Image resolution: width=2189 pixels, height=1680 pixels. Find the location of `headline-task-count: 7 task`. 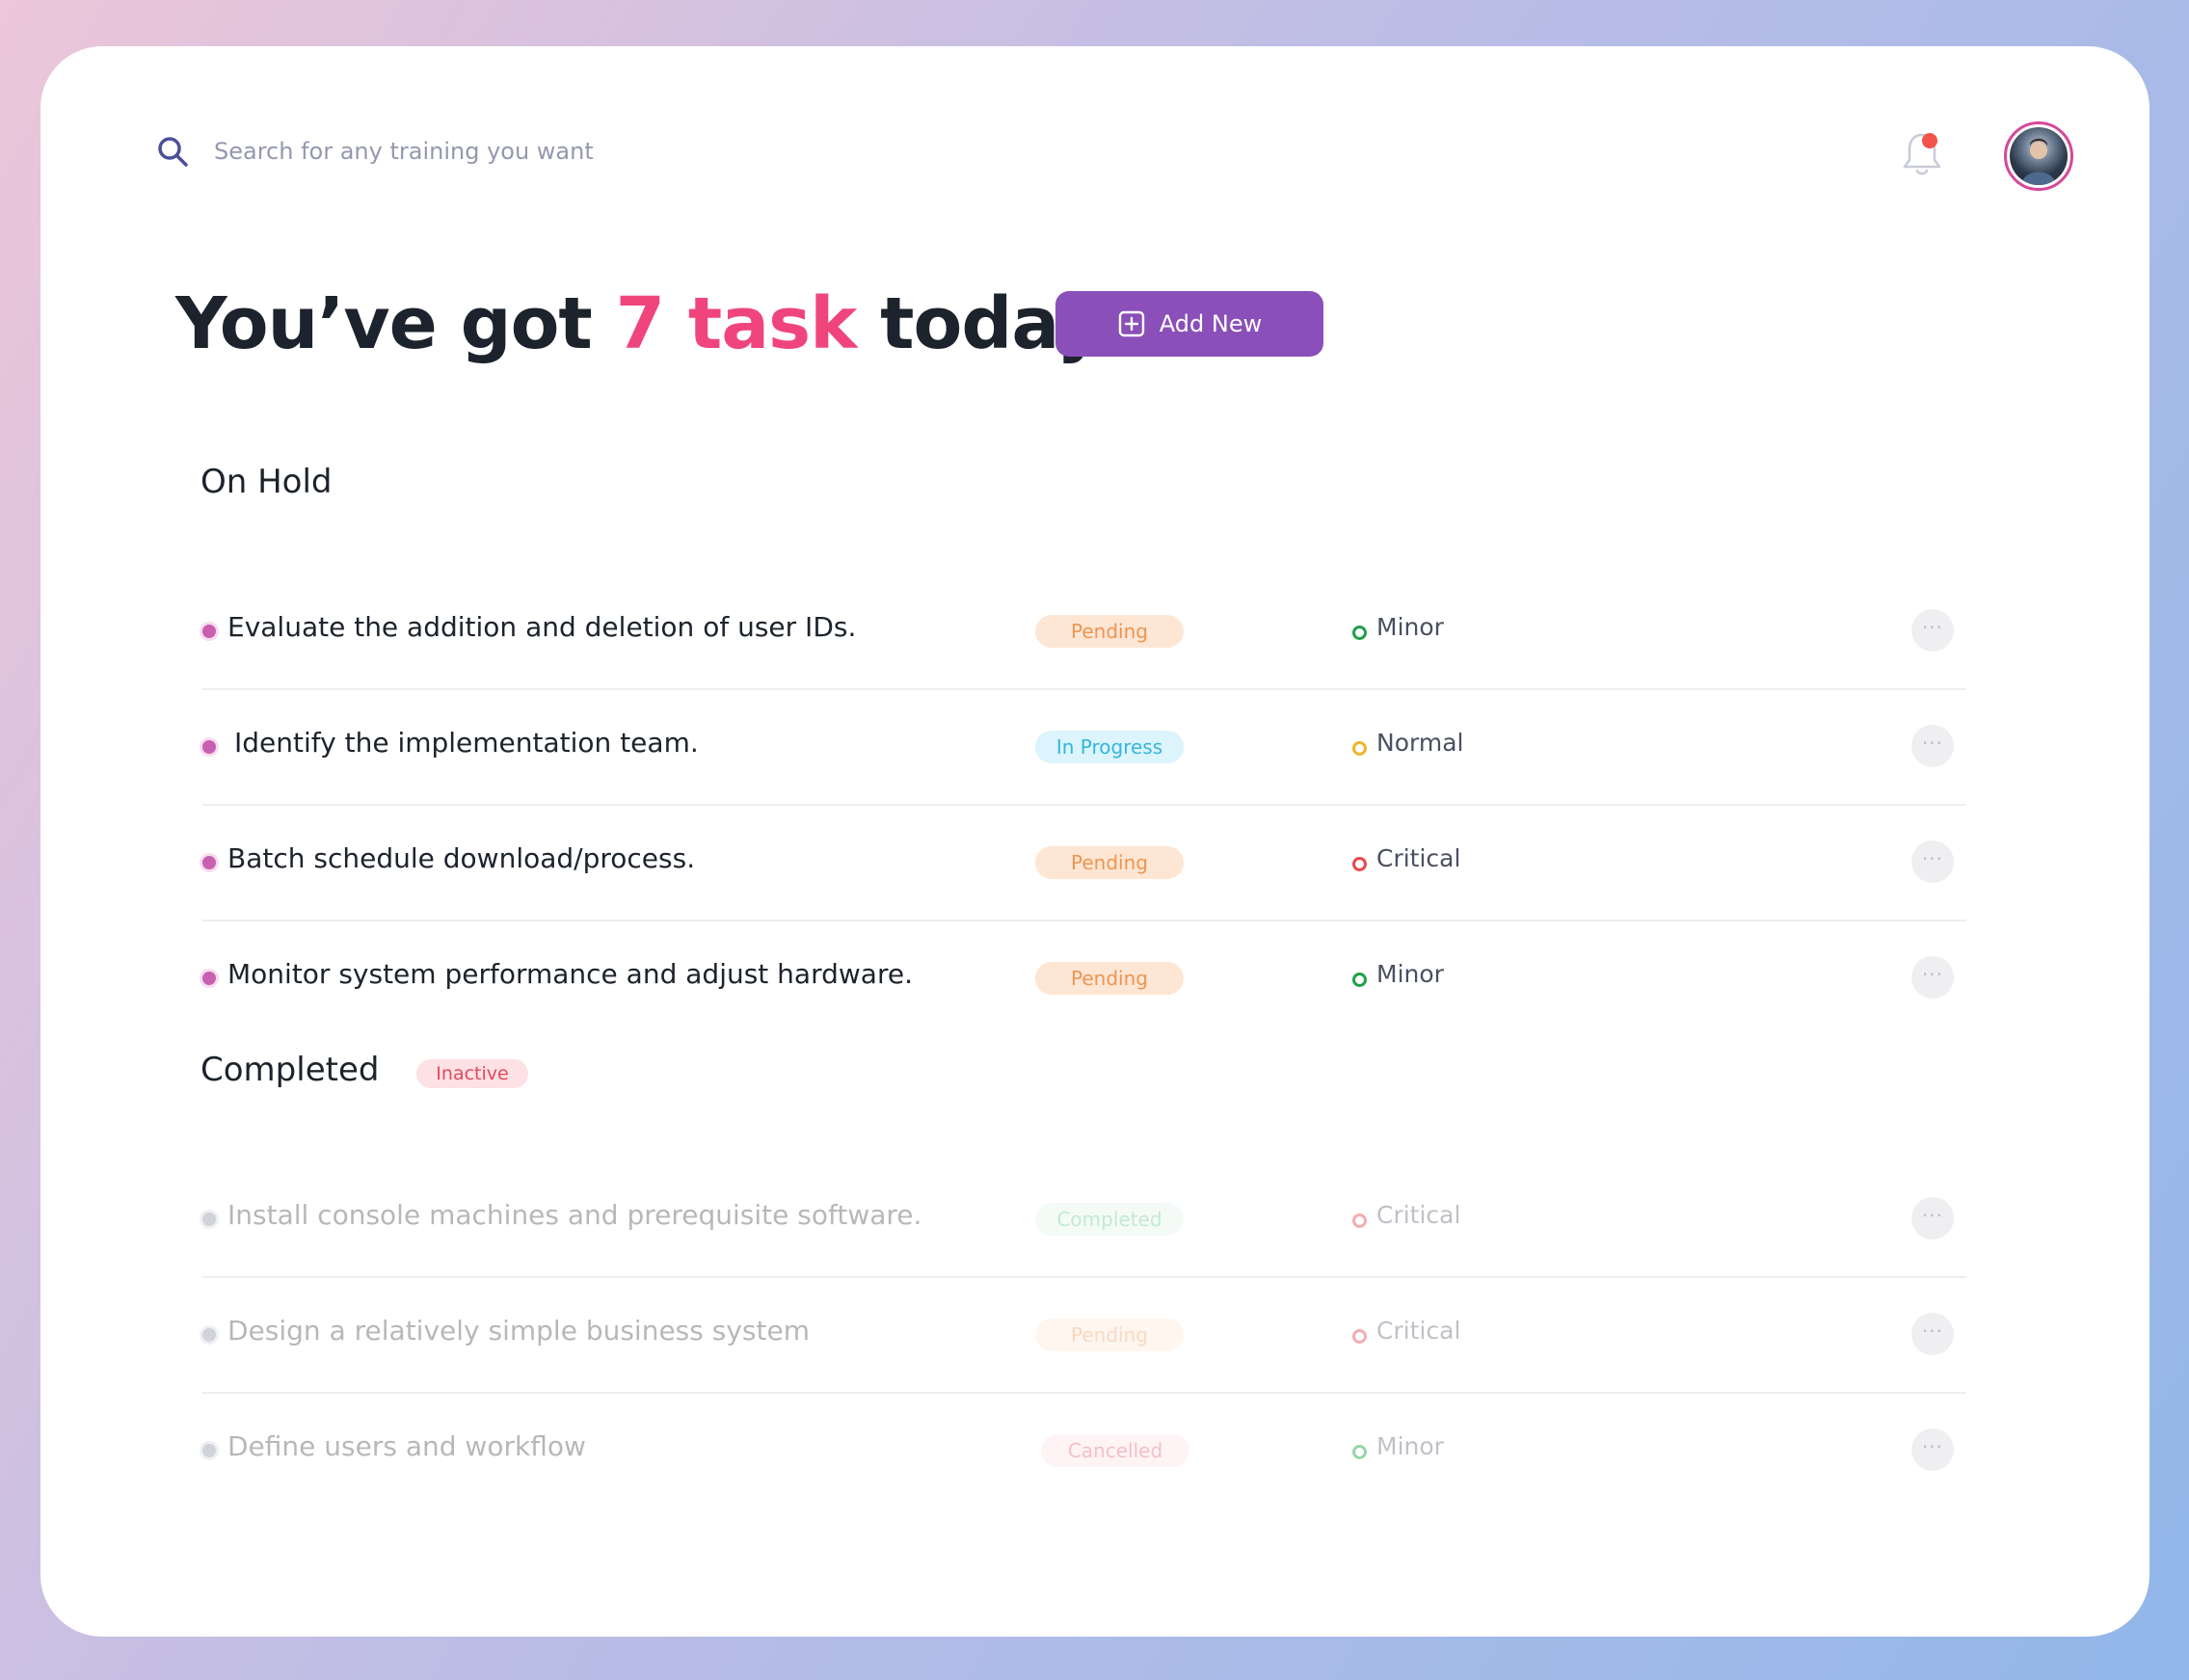

headline-task-count: 7 task is located at coordinates (736, 323).